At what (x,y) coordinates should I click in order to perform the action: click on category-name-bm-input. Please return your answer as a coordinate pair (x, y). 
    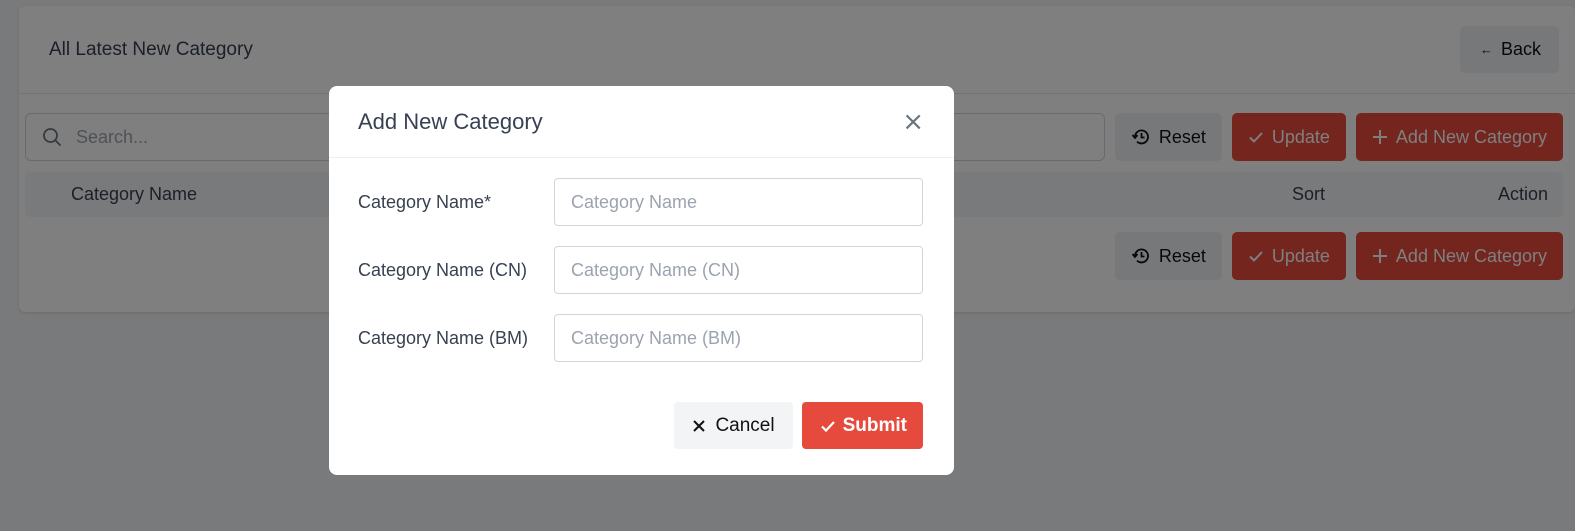
    Looking at the image, I should click on (738, 338).